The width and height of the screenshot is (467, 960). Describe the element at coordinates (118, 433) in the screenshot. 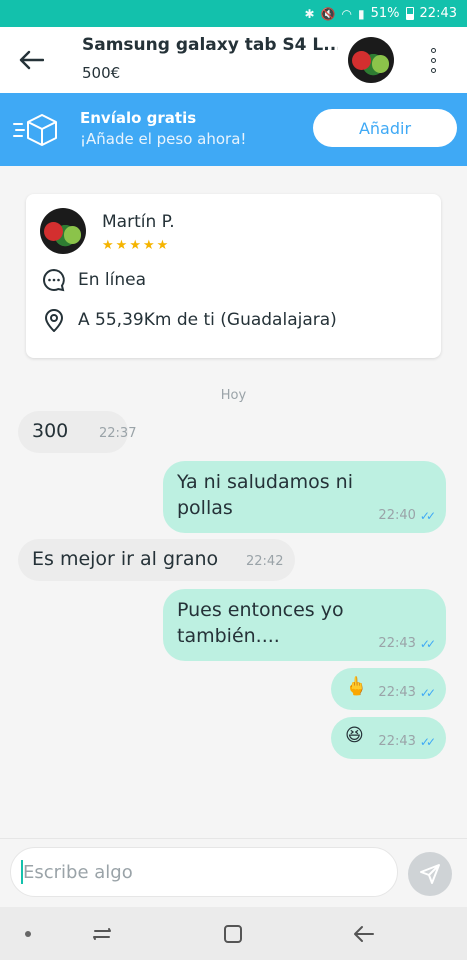

I see `message-time: 22:37` at that location.